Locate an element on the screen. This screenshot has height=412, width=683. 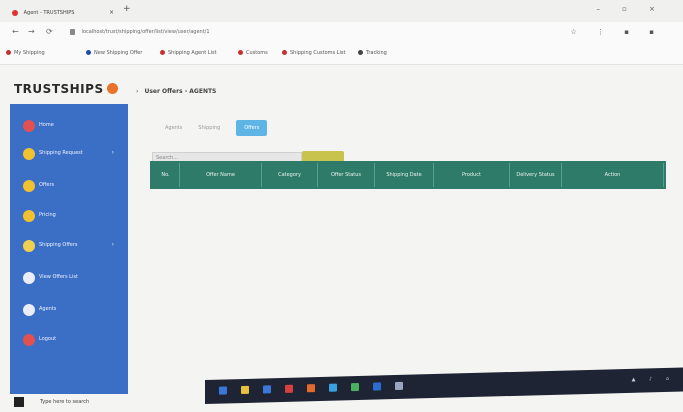
favicon-icon is located at coordinates (15, 12).